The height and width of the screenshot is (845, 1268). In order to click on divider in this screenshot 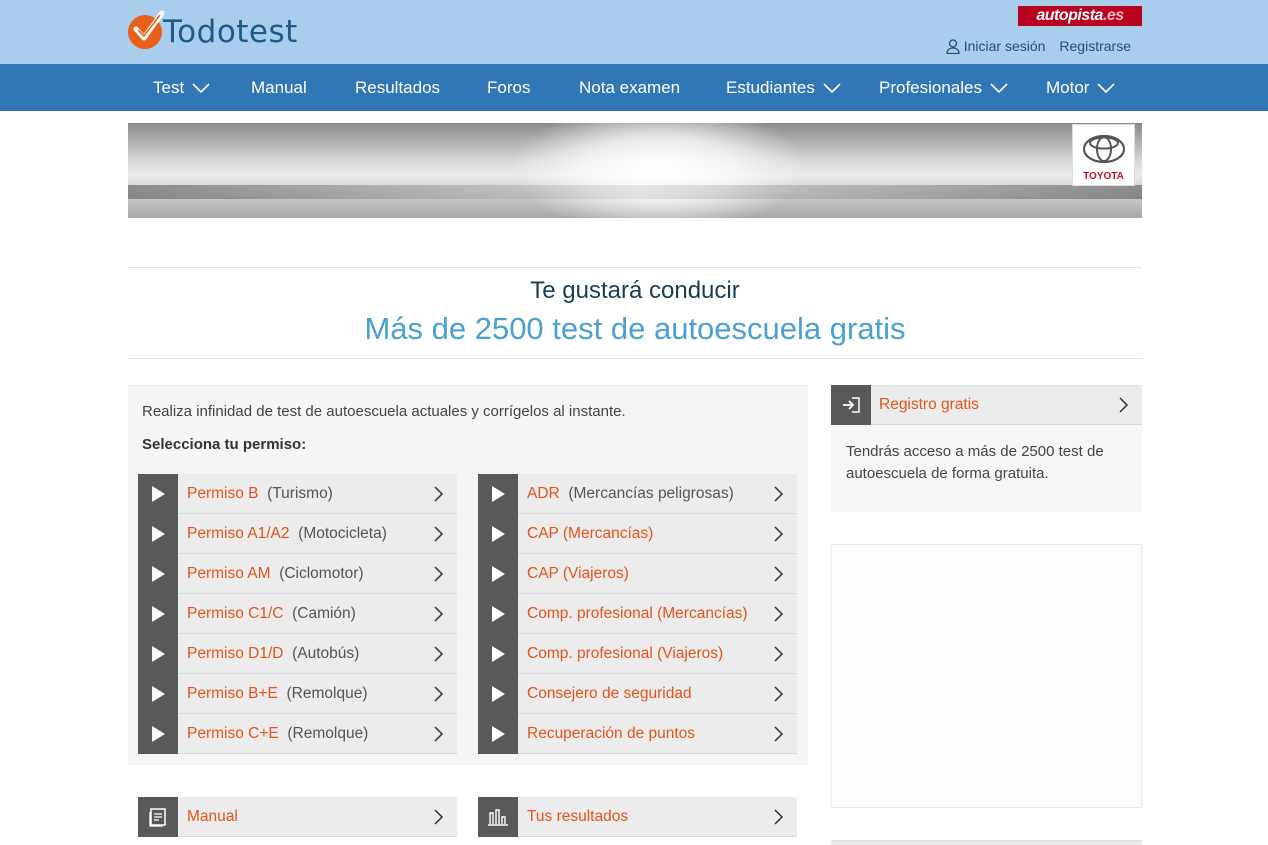, I will do `click(635, 267)`.